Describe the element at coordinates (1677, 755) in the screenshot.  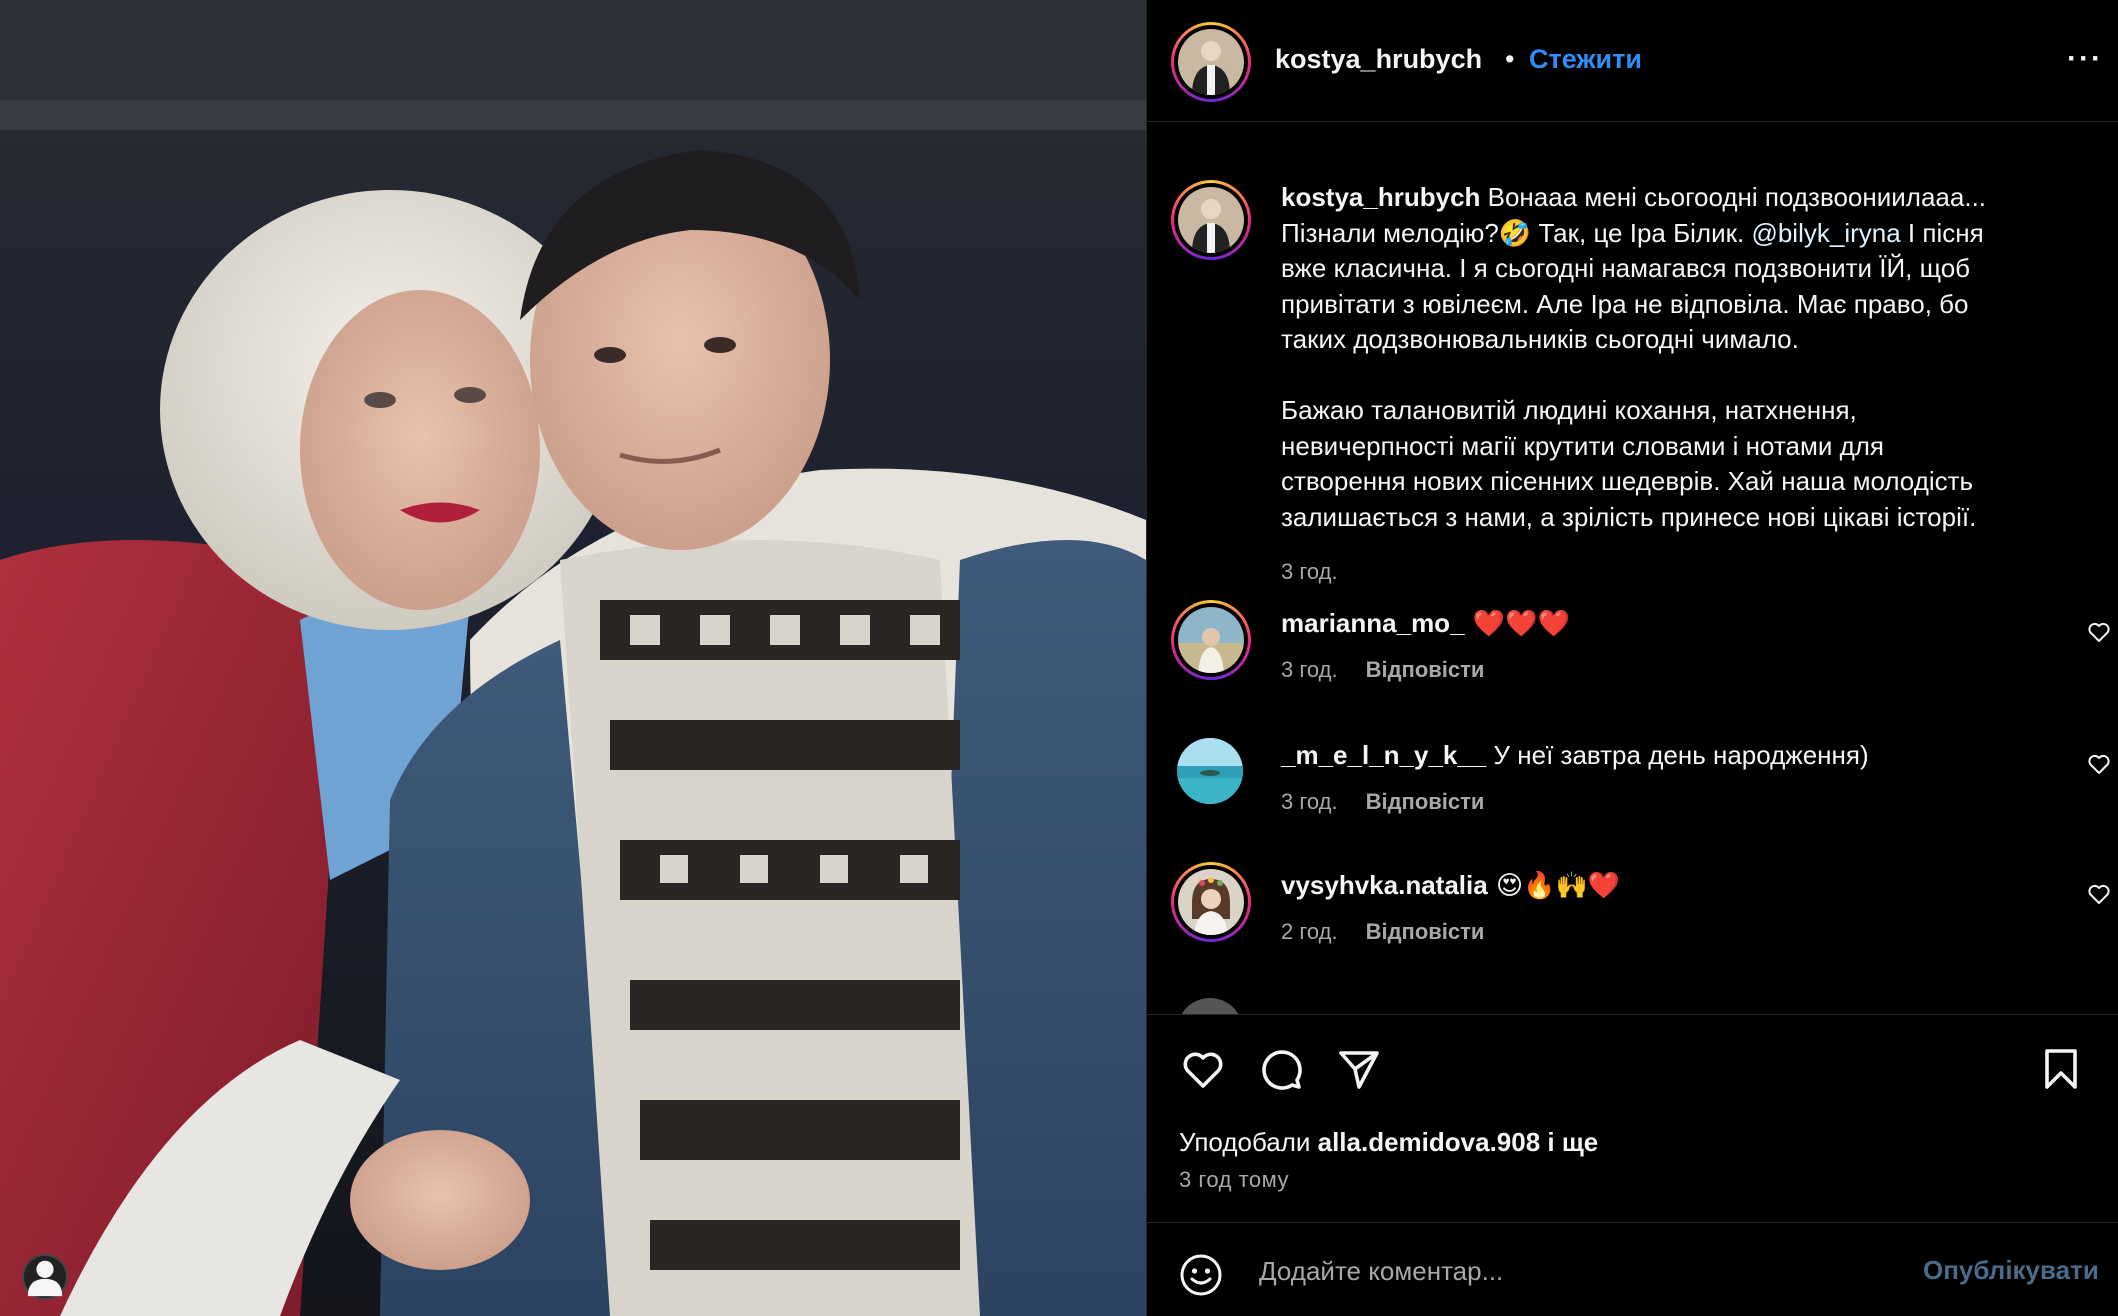
I see `comment-text: У неї завтра день народження)` at that location.